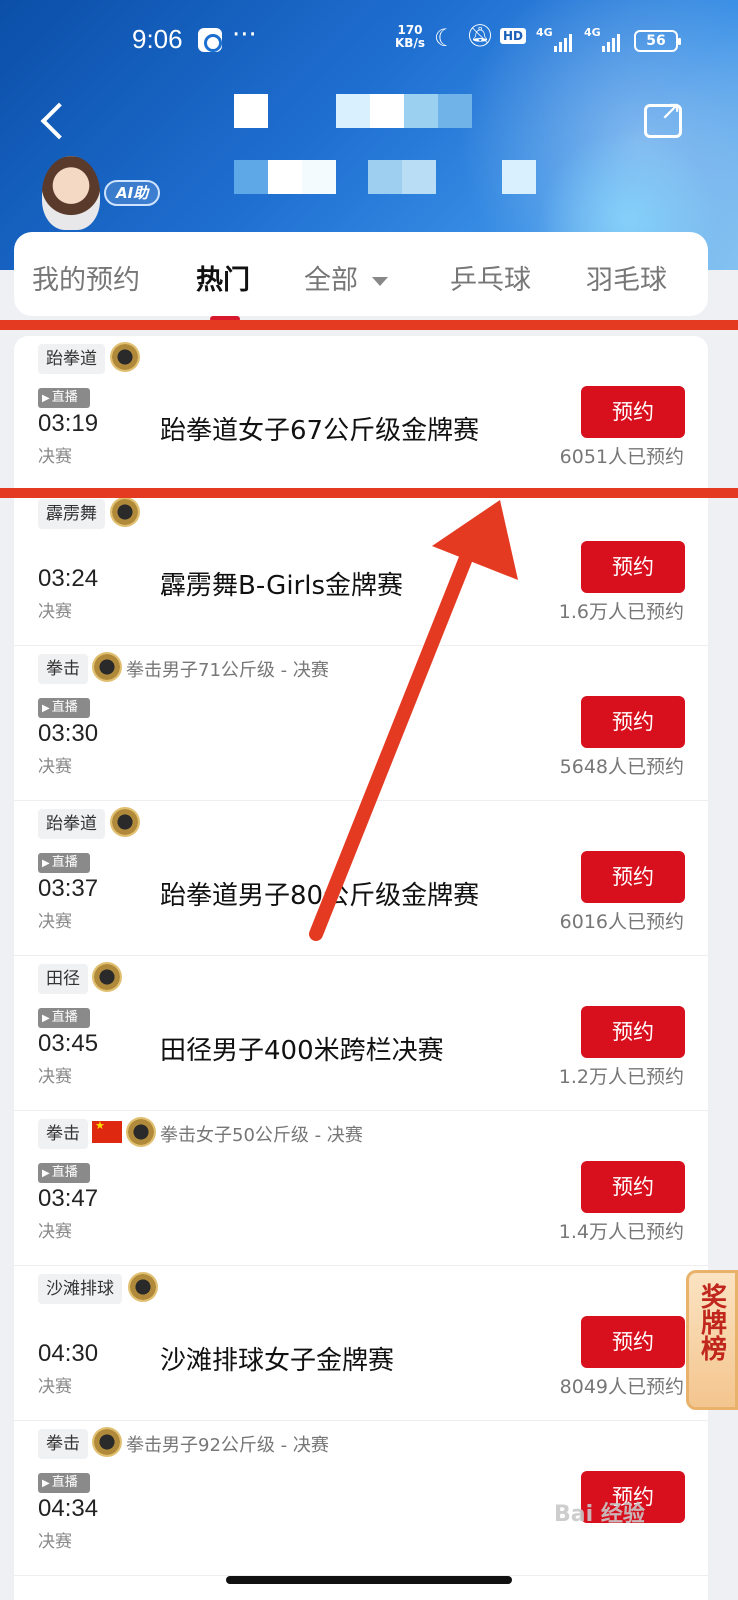 The width and height of the screenshot is (738, 1600). What do you see at coordinates (592, 32) in the screenshot?
I see `network-type-2: 4G` at bounding box center [592, 32].